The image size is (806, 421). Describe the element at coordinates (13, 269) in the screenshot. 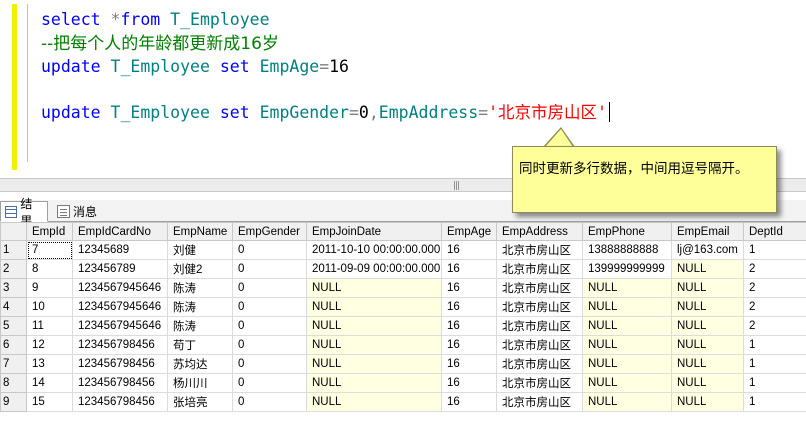

I see `row-number: 2` at that location.